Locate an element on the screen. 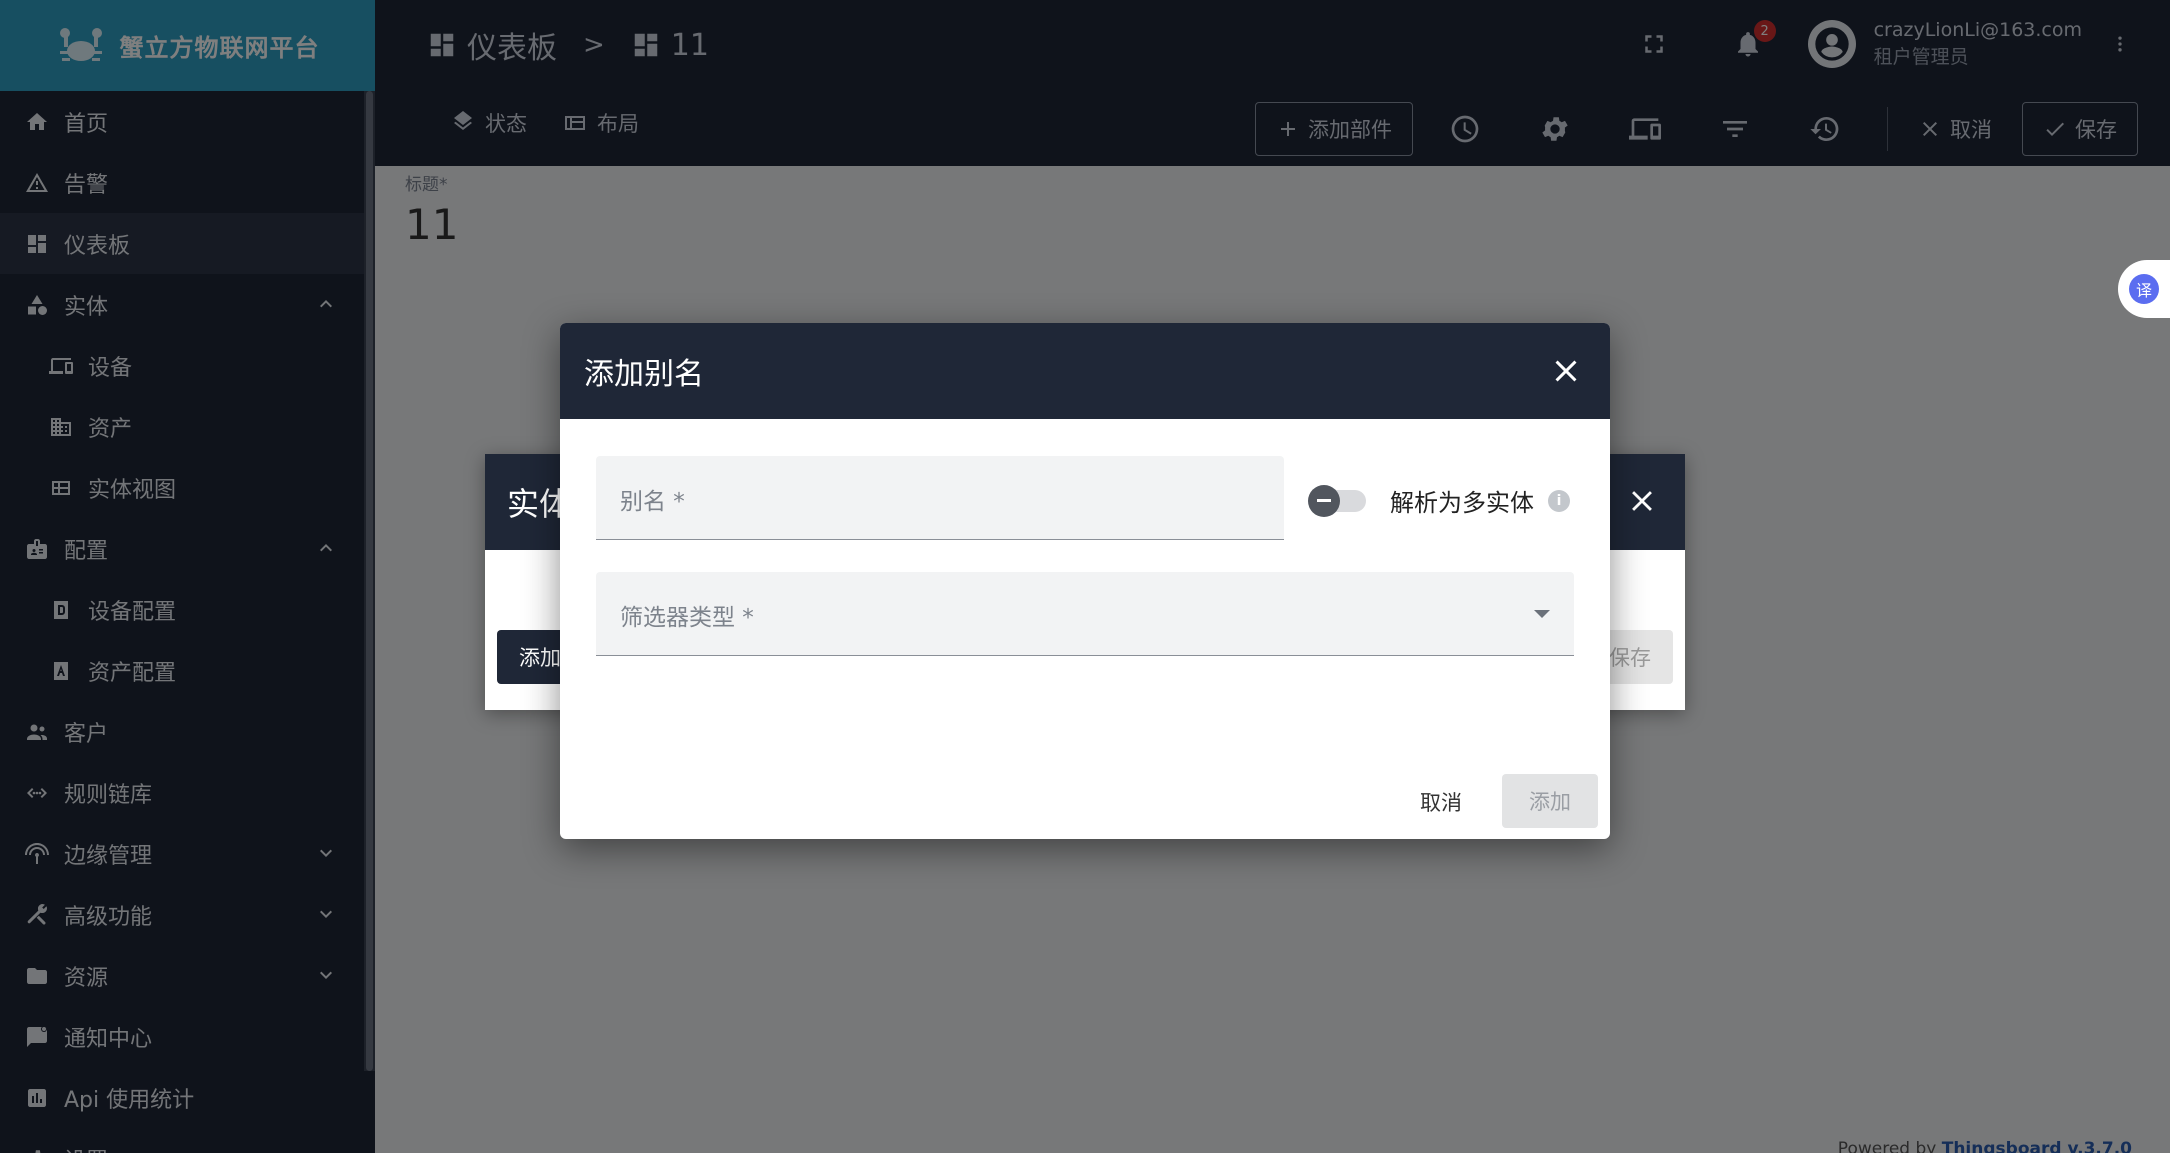  resolve-multiple-toggle is located at coordinates (1337, 500).